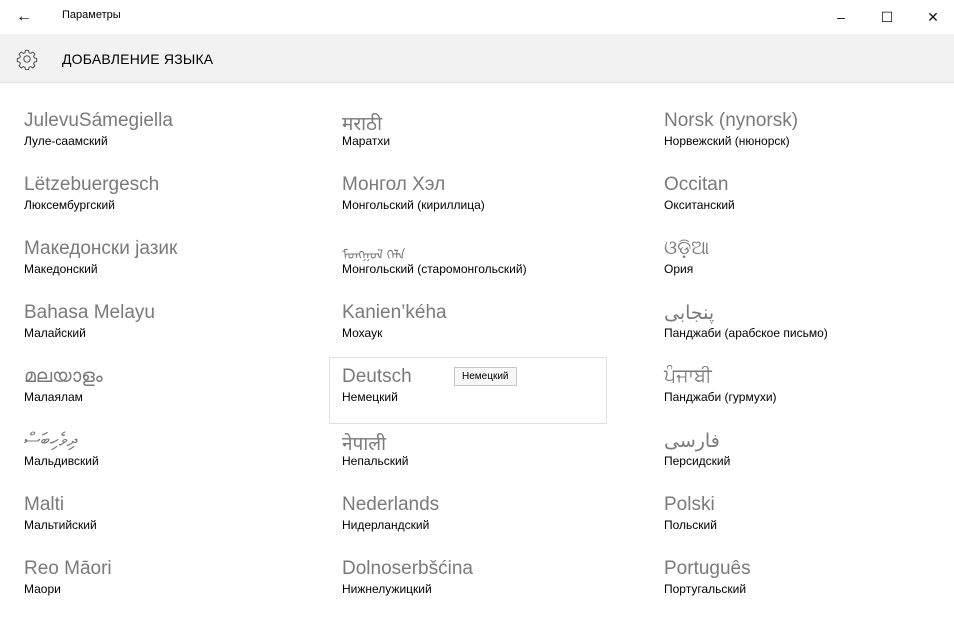  I want to click on language-russian-name: Ория, so click(679, 269).